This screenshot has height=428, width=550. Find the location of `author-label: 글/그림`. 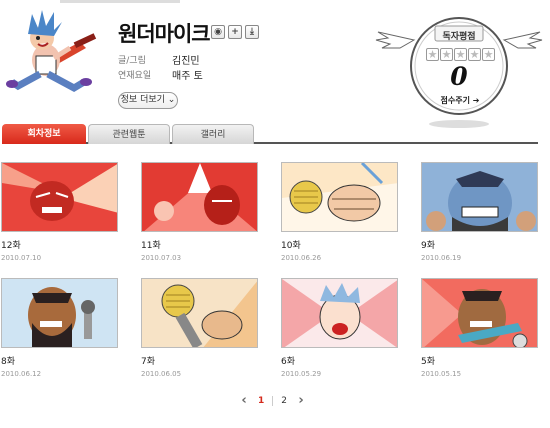

author-label: 글/그림 is located at coordinates (132, 61).